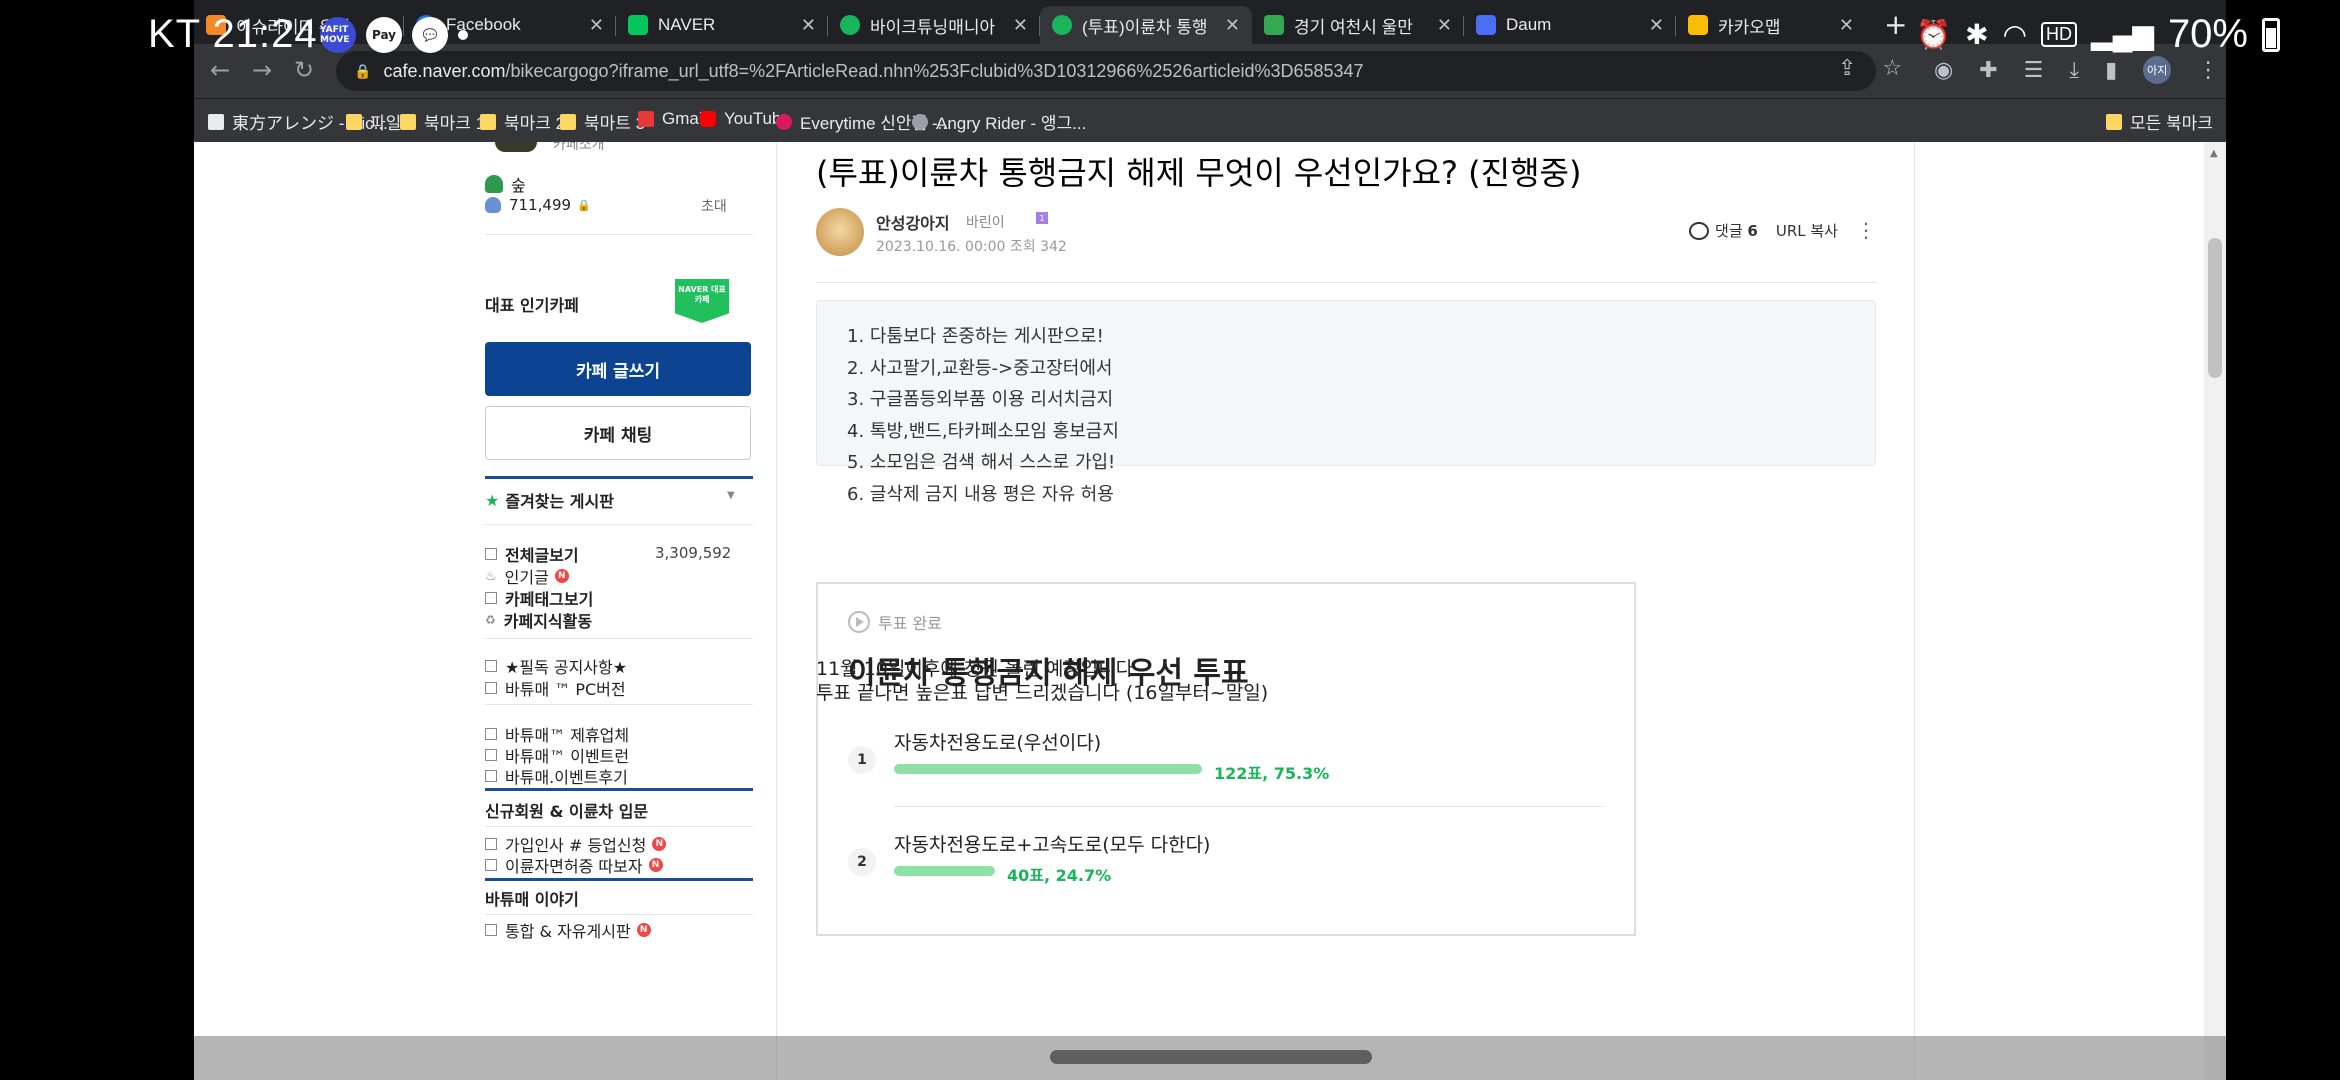  Describe the element at coordinates (174, 34) in the screenshot. I see `carrier-label: KT` at that location.